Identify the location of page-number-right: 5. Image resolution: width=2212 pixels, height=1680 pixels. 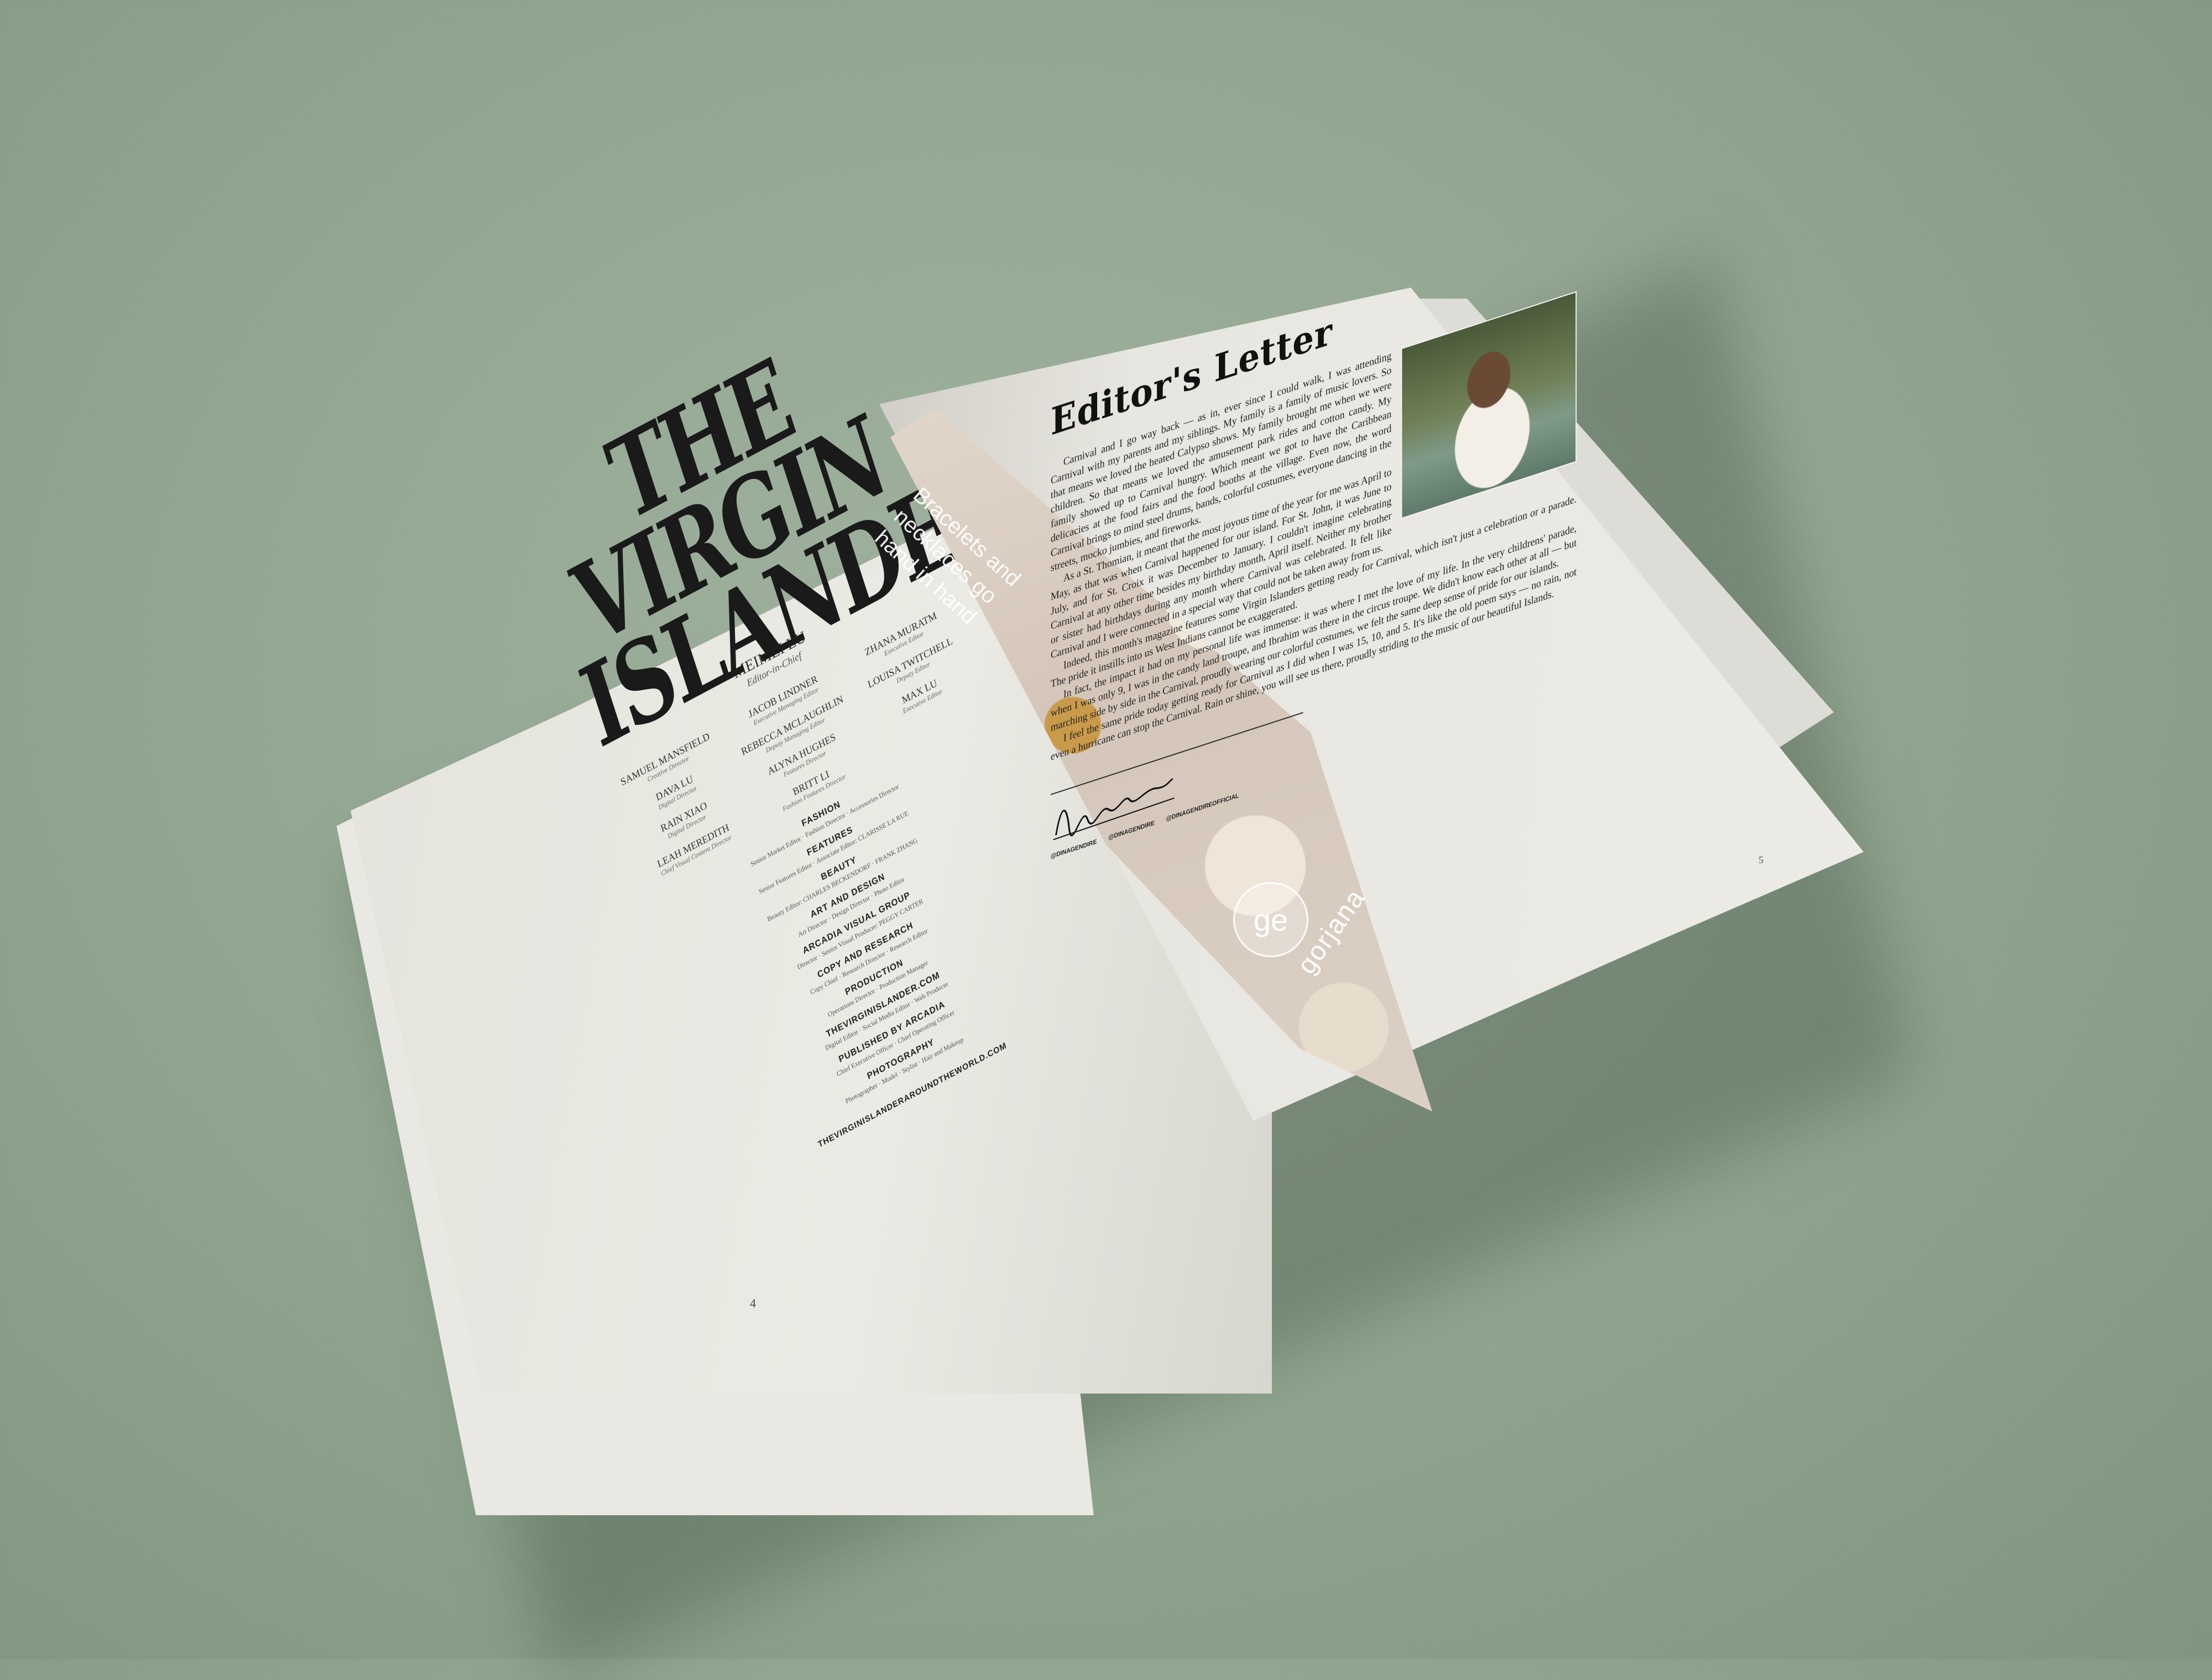
(1762, 860).